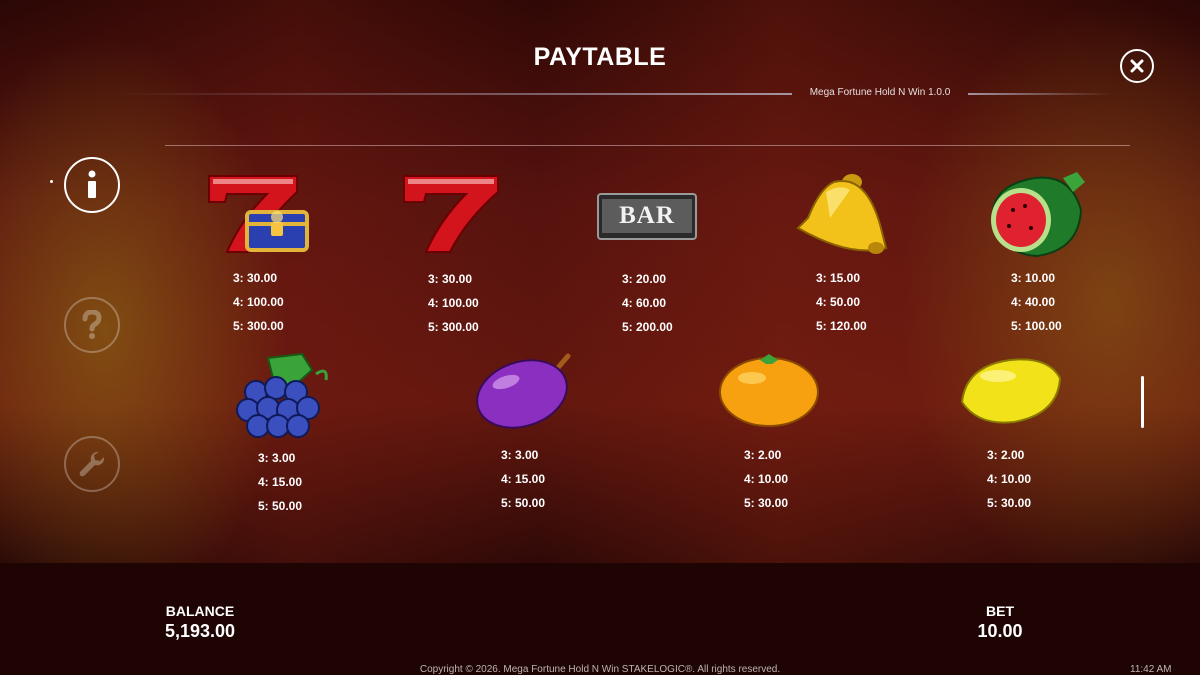  I want to click on pays-plum: 3: 3.00 4: 15.00 5: 50.00, so click(523, 479).